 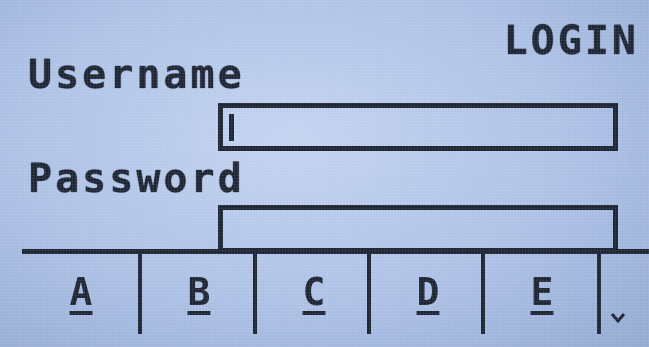 I want to click on text-cursor, so click(x=231, y=127).